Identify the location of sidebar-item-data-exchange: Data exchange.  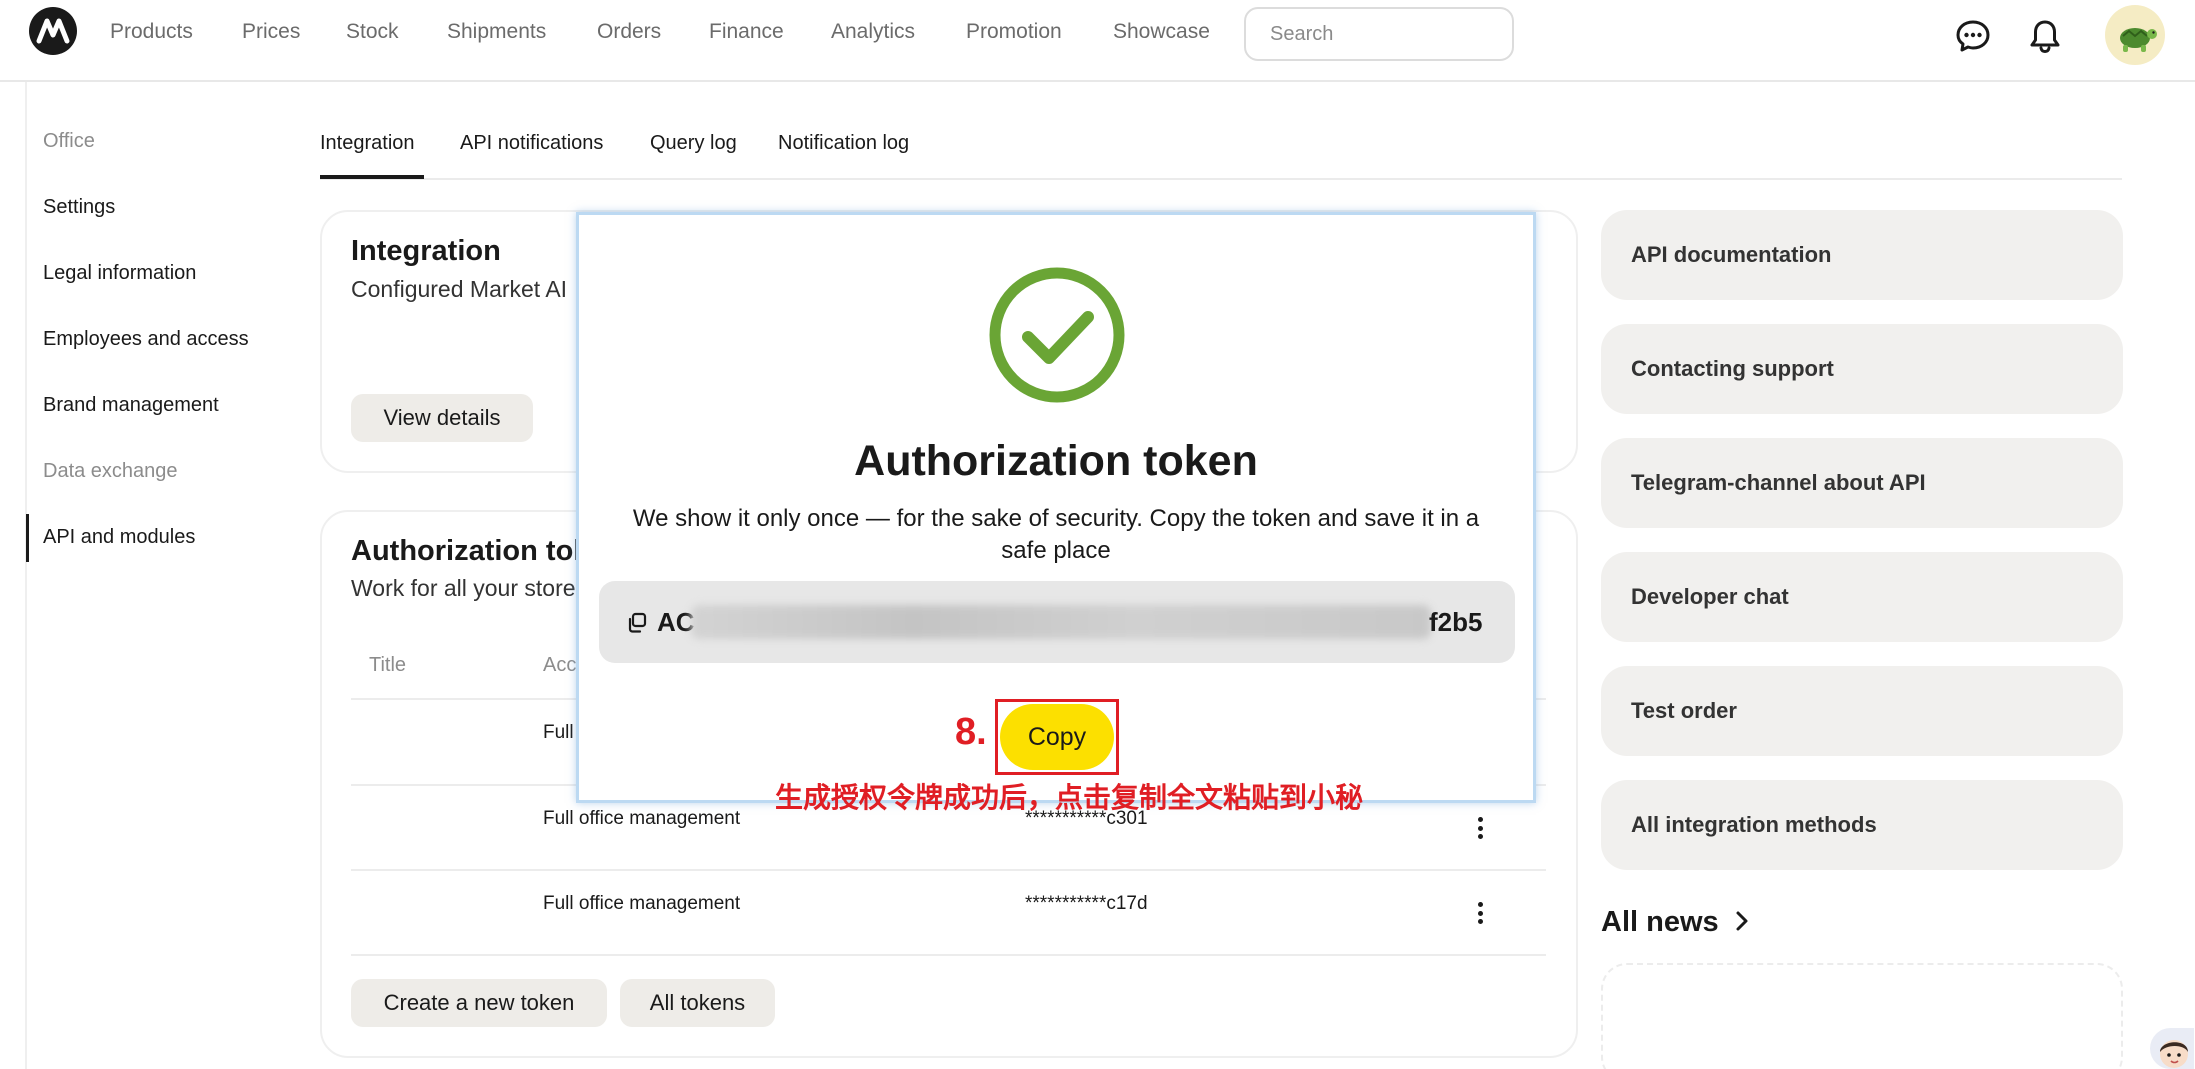
(110, 471).